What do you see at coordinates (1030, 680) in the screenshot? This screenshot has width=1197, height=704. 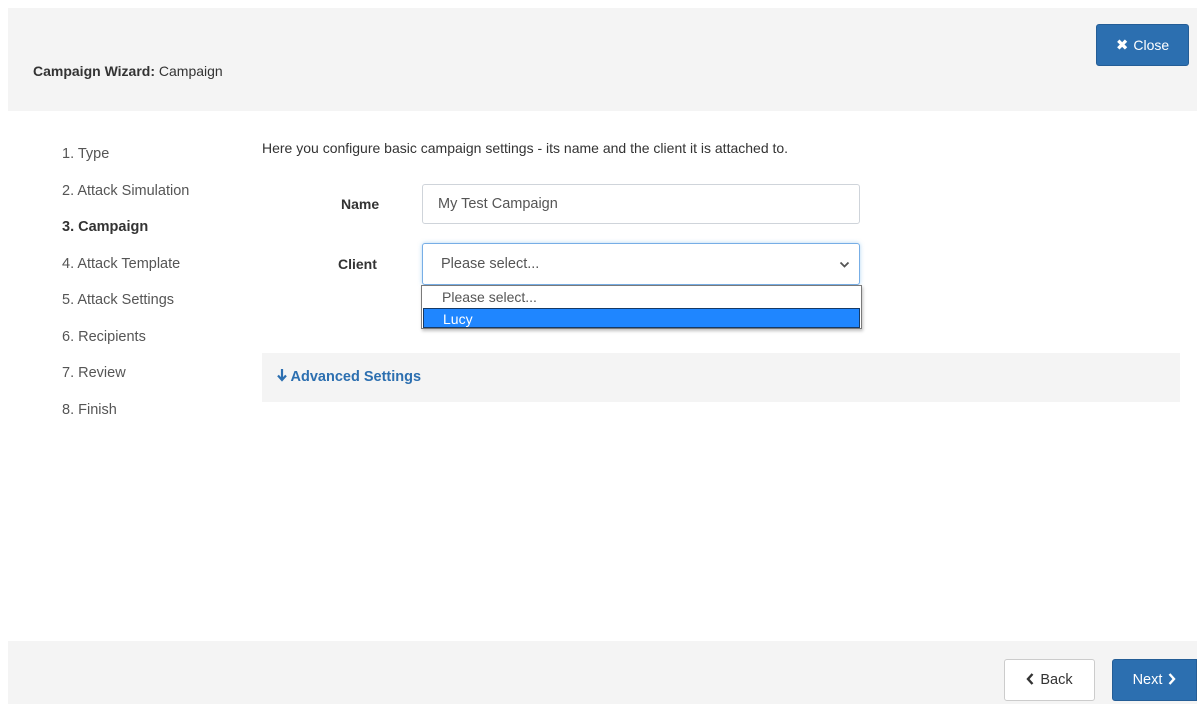 I see `chevron-left-icon` at bounding box center [1030, 680].